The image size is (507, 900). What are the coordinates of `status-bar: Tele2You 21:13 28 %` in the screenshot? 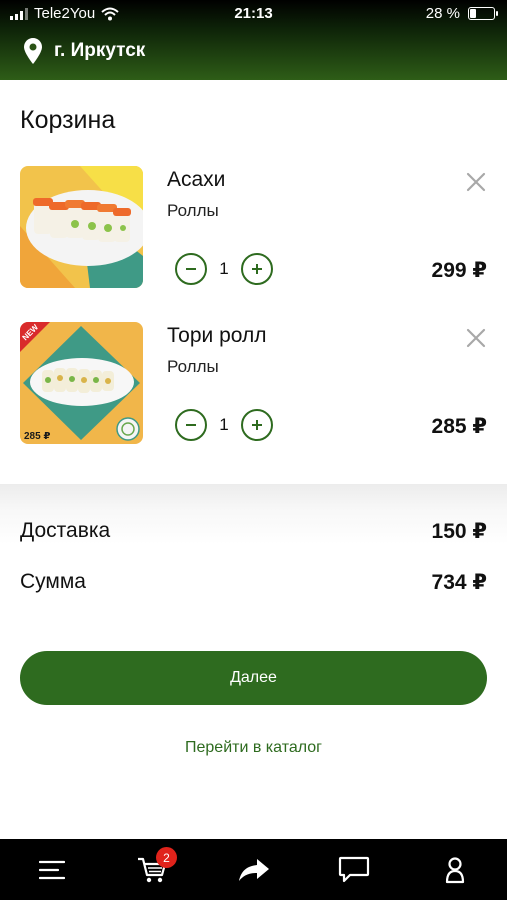 It's located at (253, 14).